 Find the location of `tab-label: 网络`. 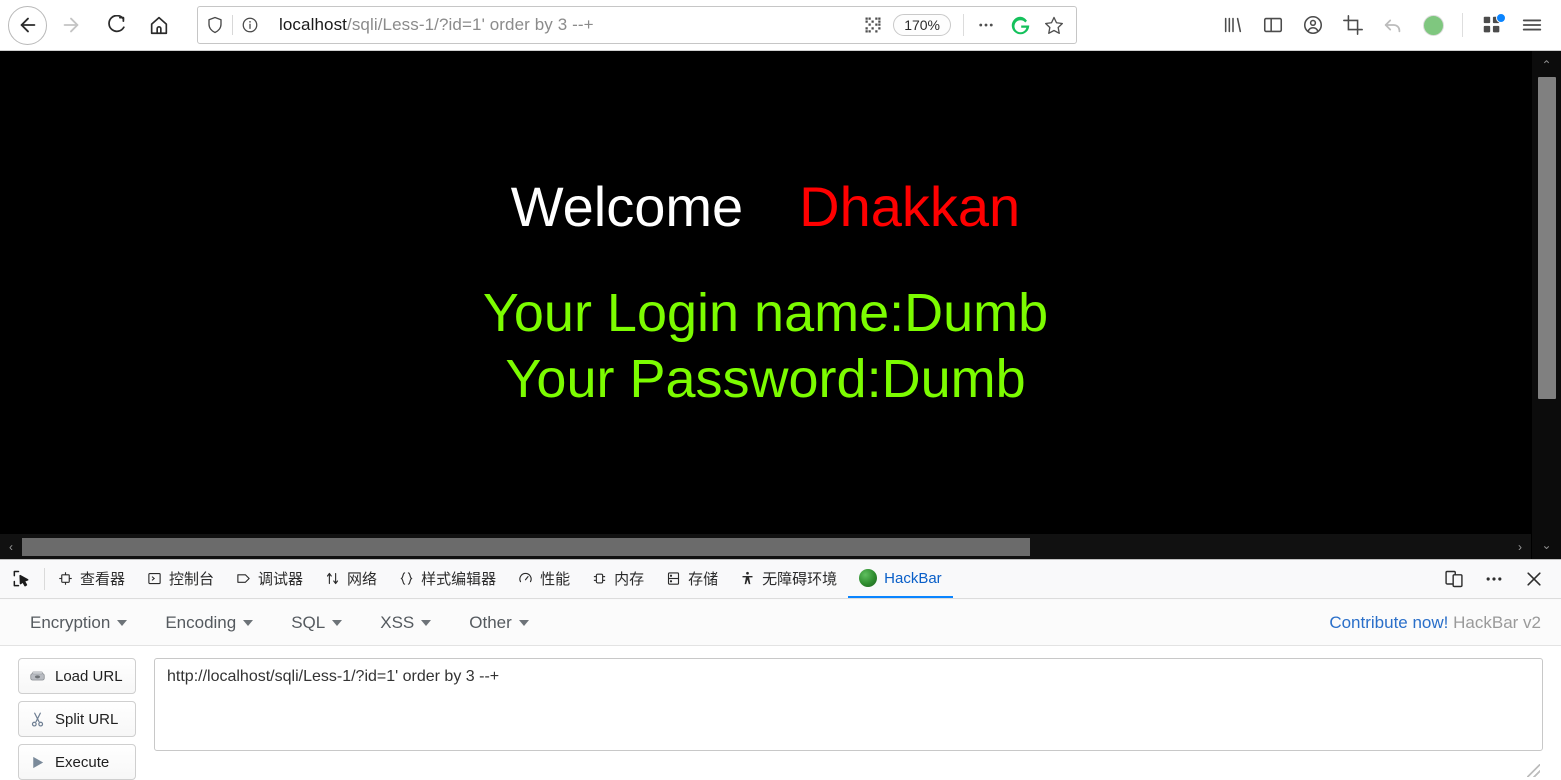

tab-label: 网络 is located at coordinates (362, 579).